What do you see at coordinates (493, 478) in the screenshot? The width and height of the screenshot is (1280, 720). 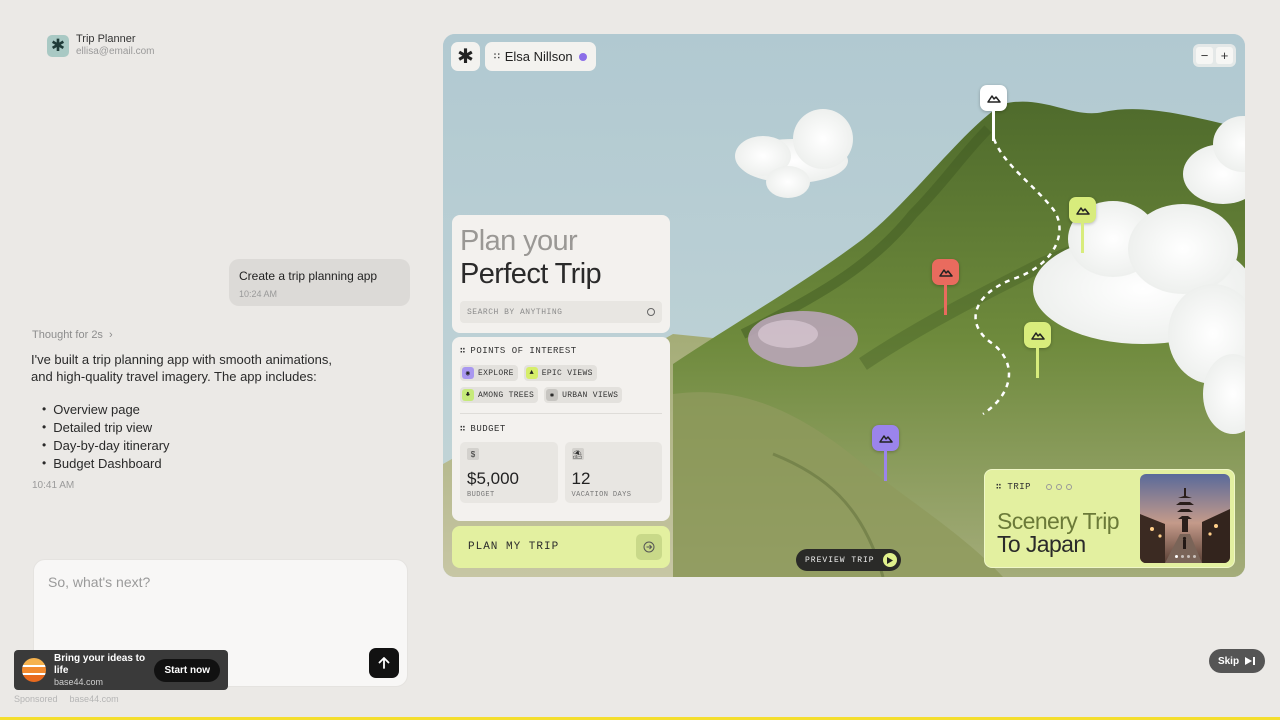 I see `budget-amount: $5,000` at bounding box center [493, 478].